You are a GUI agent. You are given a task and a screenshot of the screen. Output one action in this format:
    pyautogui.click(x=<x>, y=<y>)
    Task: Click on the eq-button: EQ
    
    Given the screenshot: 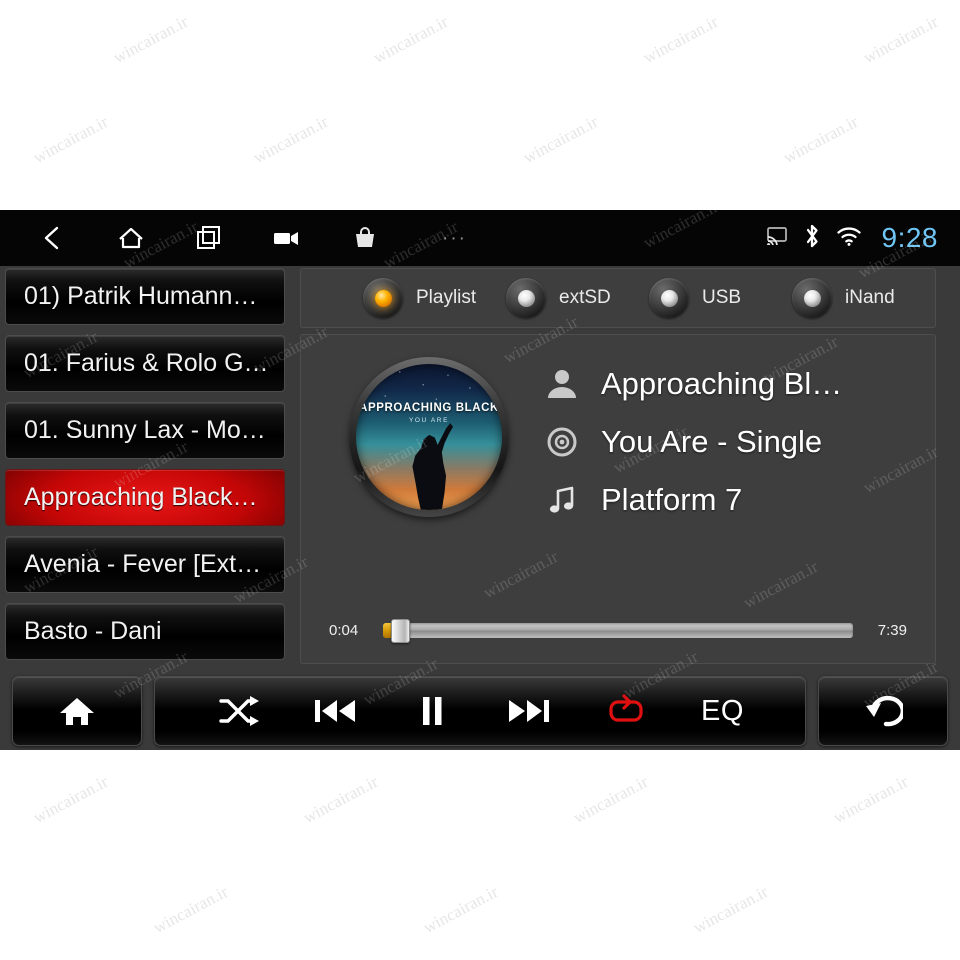 What is the action you would take?
    pyautogui.click(x=723, y=711)
    